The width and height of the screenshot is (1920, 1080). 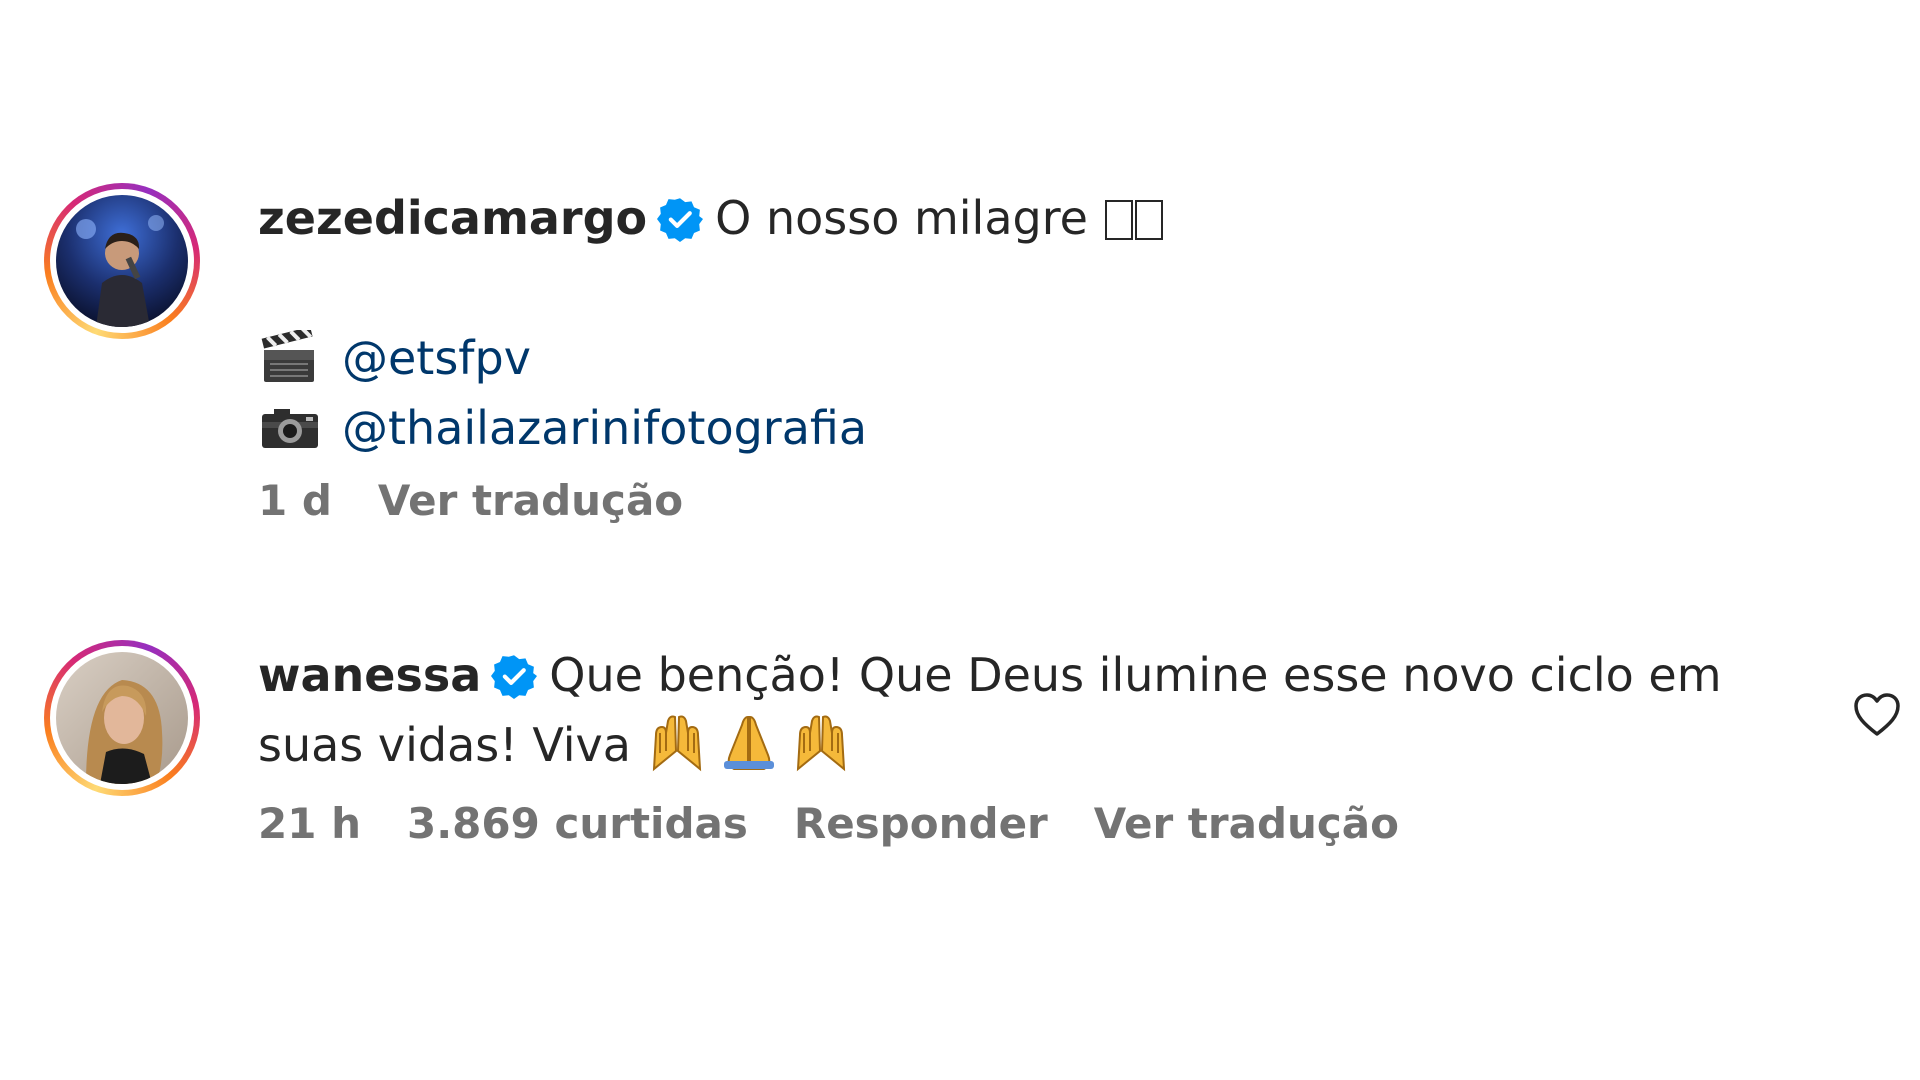 I want to click on comment-meta: 21 h 3.869 curtidas Responder Ver tradução, so click(x=1023, y=824).